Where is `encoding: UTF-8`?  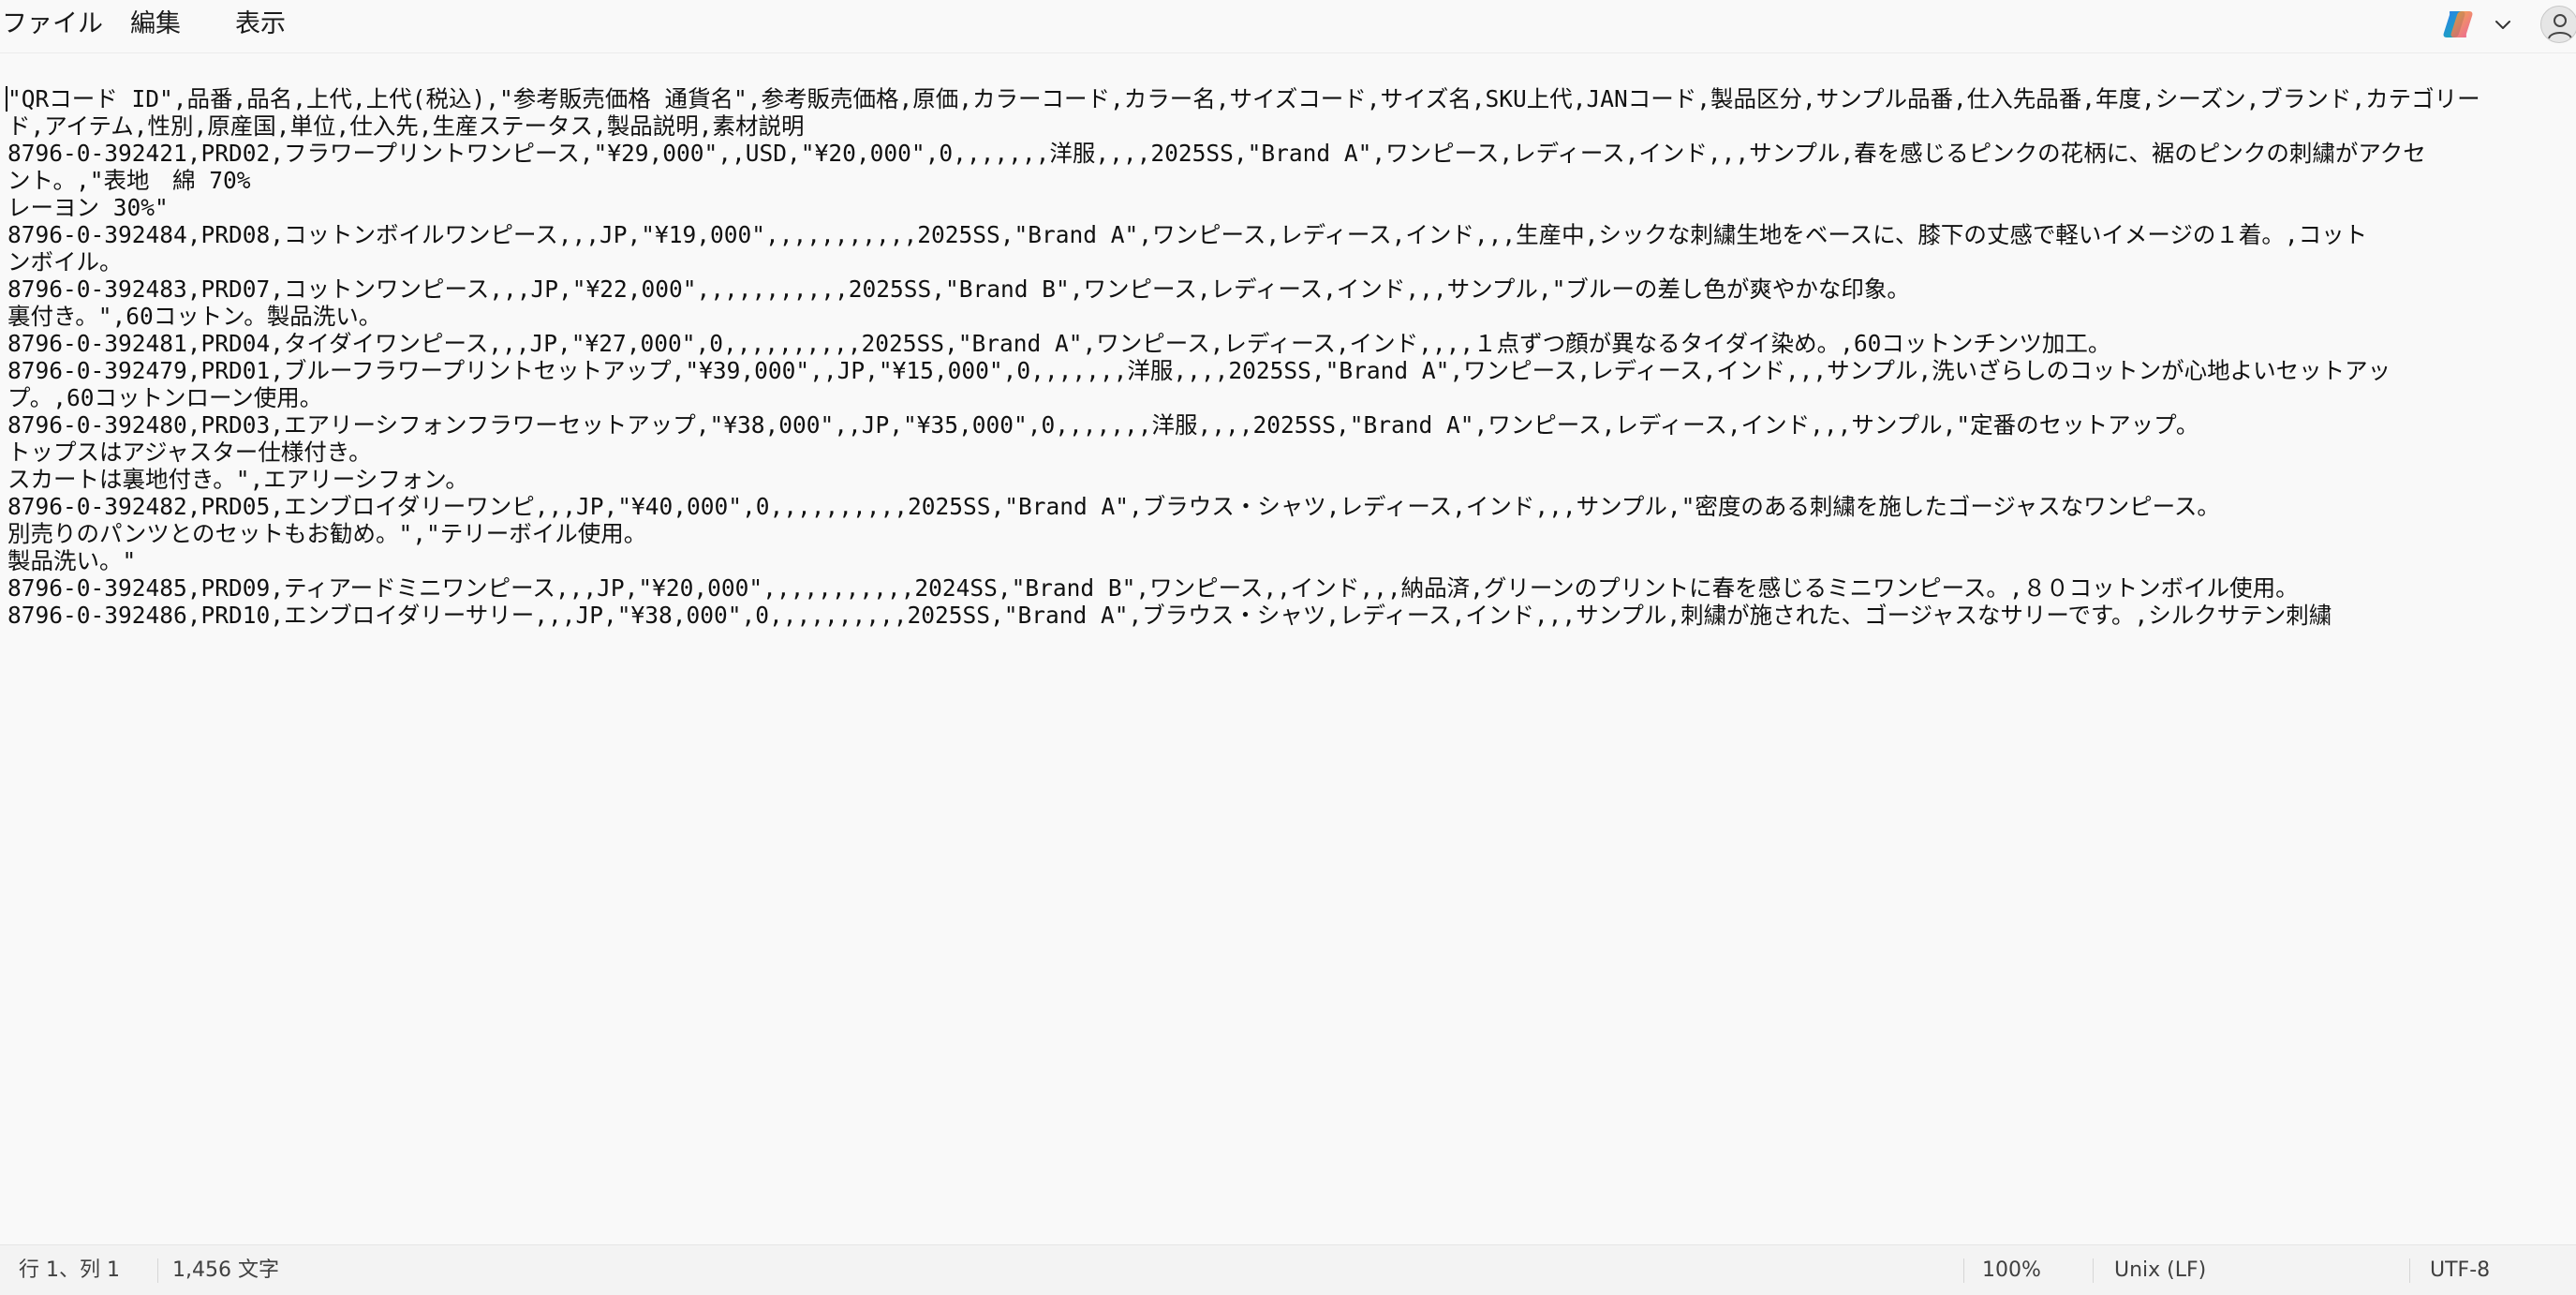 encoding: UTF-8 is located at coordinates (2460, 1270).